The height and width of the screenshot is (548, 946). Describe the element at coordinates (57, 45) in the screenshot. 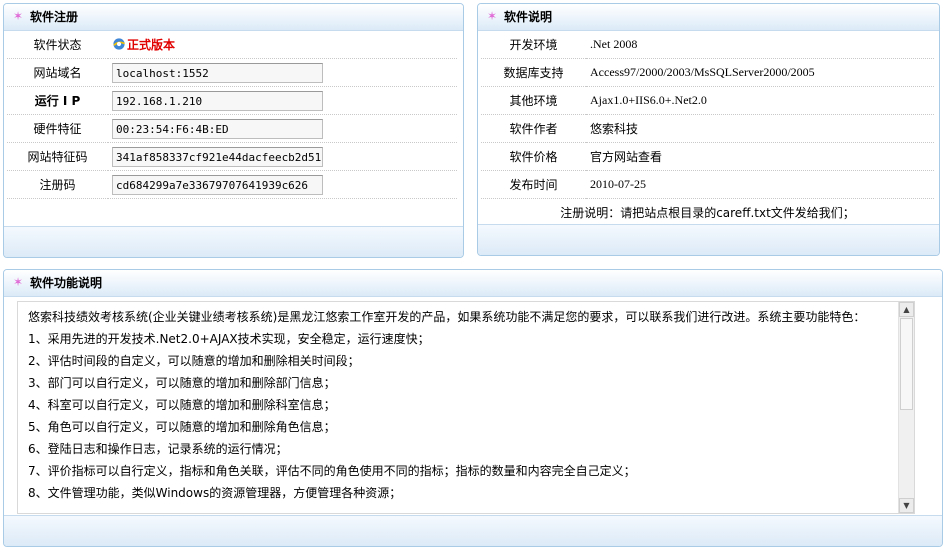

I see `status-label: 软件状态` at that location.